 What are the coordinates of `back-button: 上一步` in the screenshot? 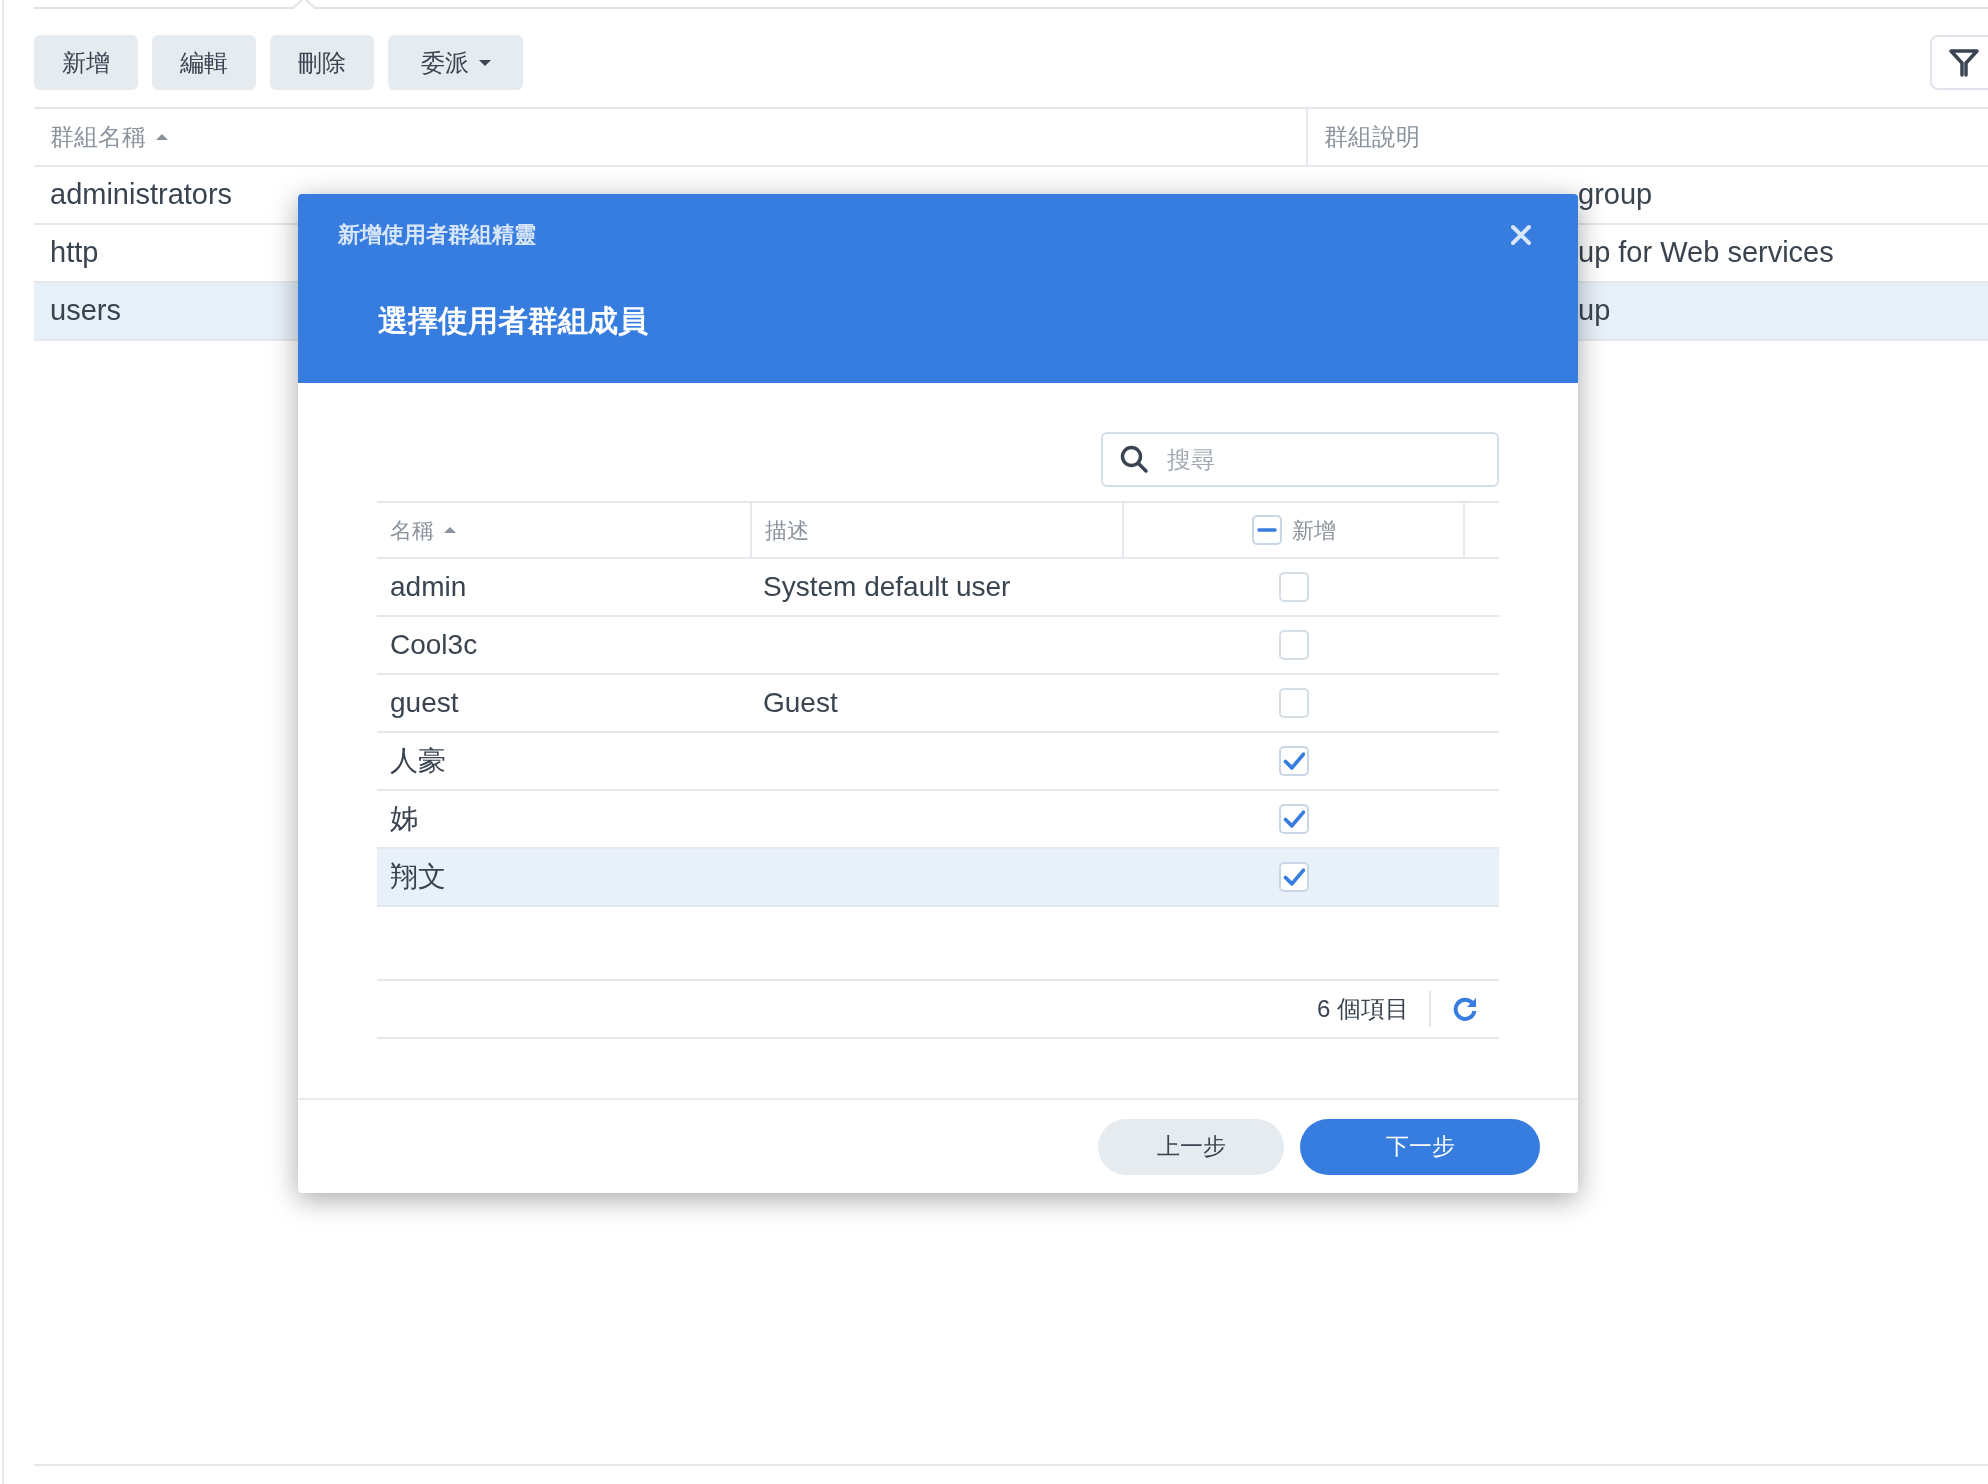 It's located at (1191, 1146).